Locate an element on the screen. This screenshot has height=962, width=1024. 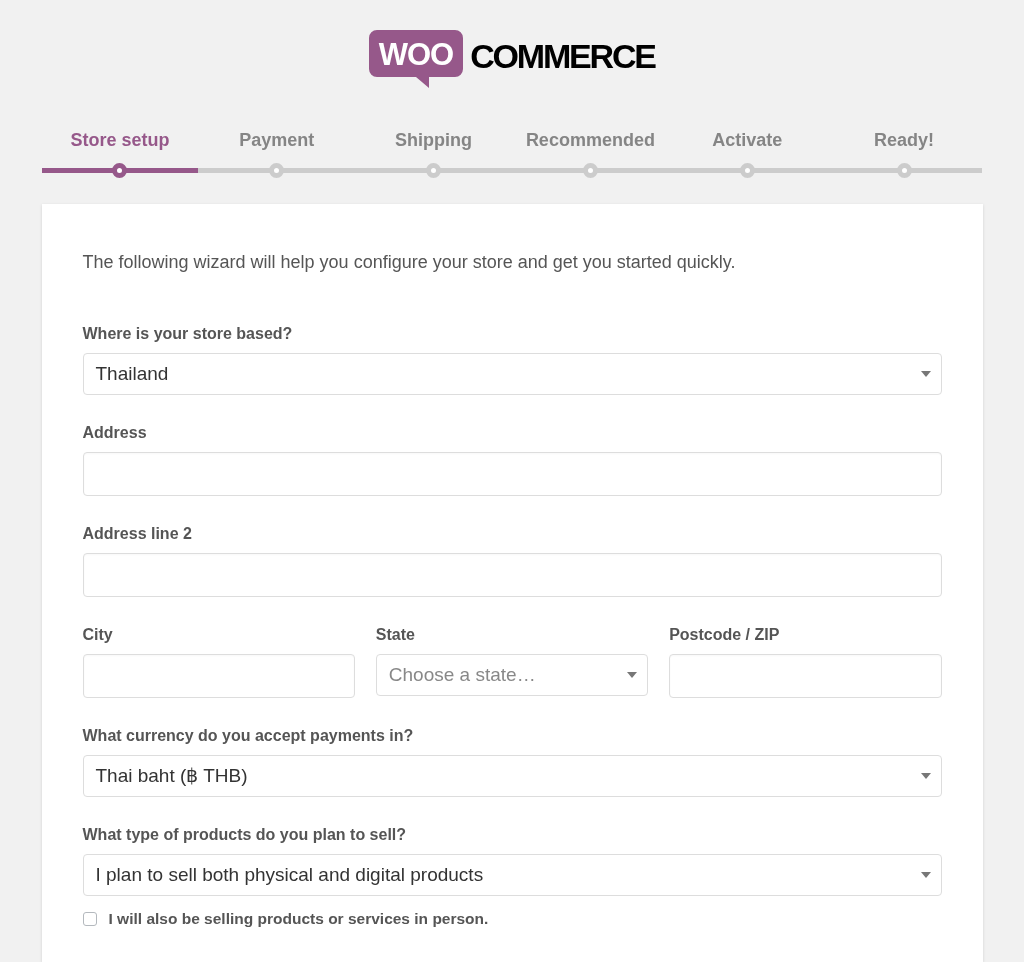
logo-badge: WOO is located at coordinates (416, 59).